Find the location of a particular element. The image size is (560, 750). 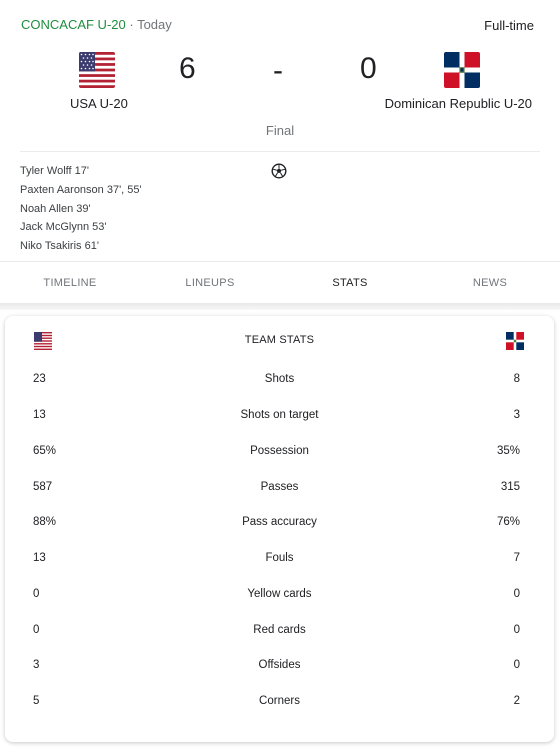

tab-news: NEWS is located at coordinates (490, 282).